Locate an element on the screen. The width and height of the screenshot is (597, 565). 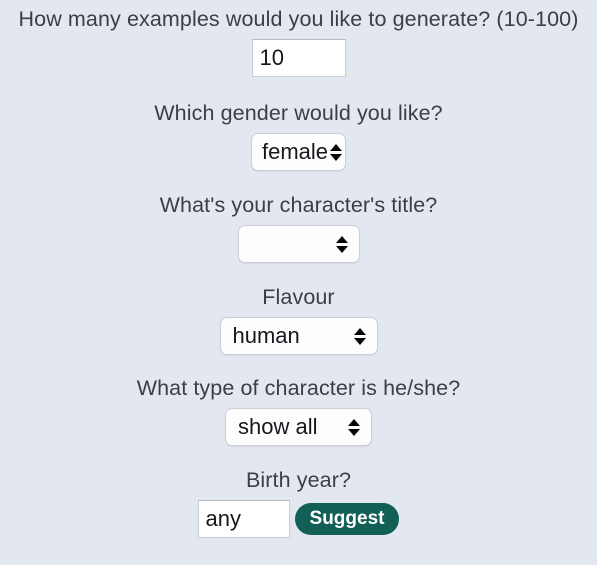
flavour-select: human is located at coordinates (298, 336).